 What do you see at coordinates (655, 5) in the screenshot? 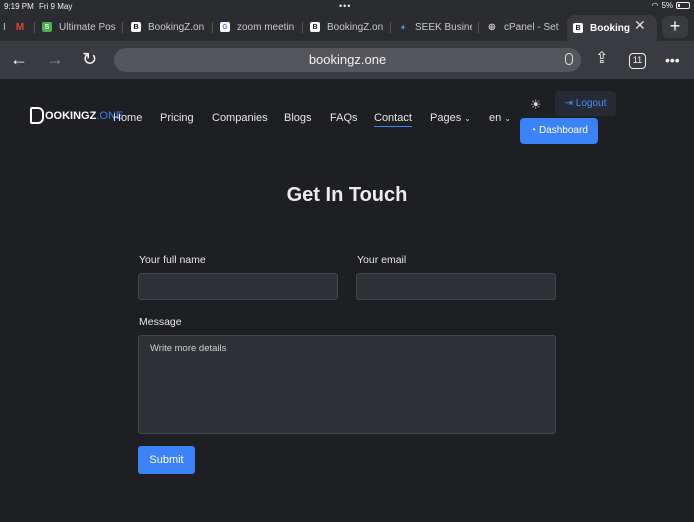
I see `wifi-icon: ◠` at bounding box center [655, 5].